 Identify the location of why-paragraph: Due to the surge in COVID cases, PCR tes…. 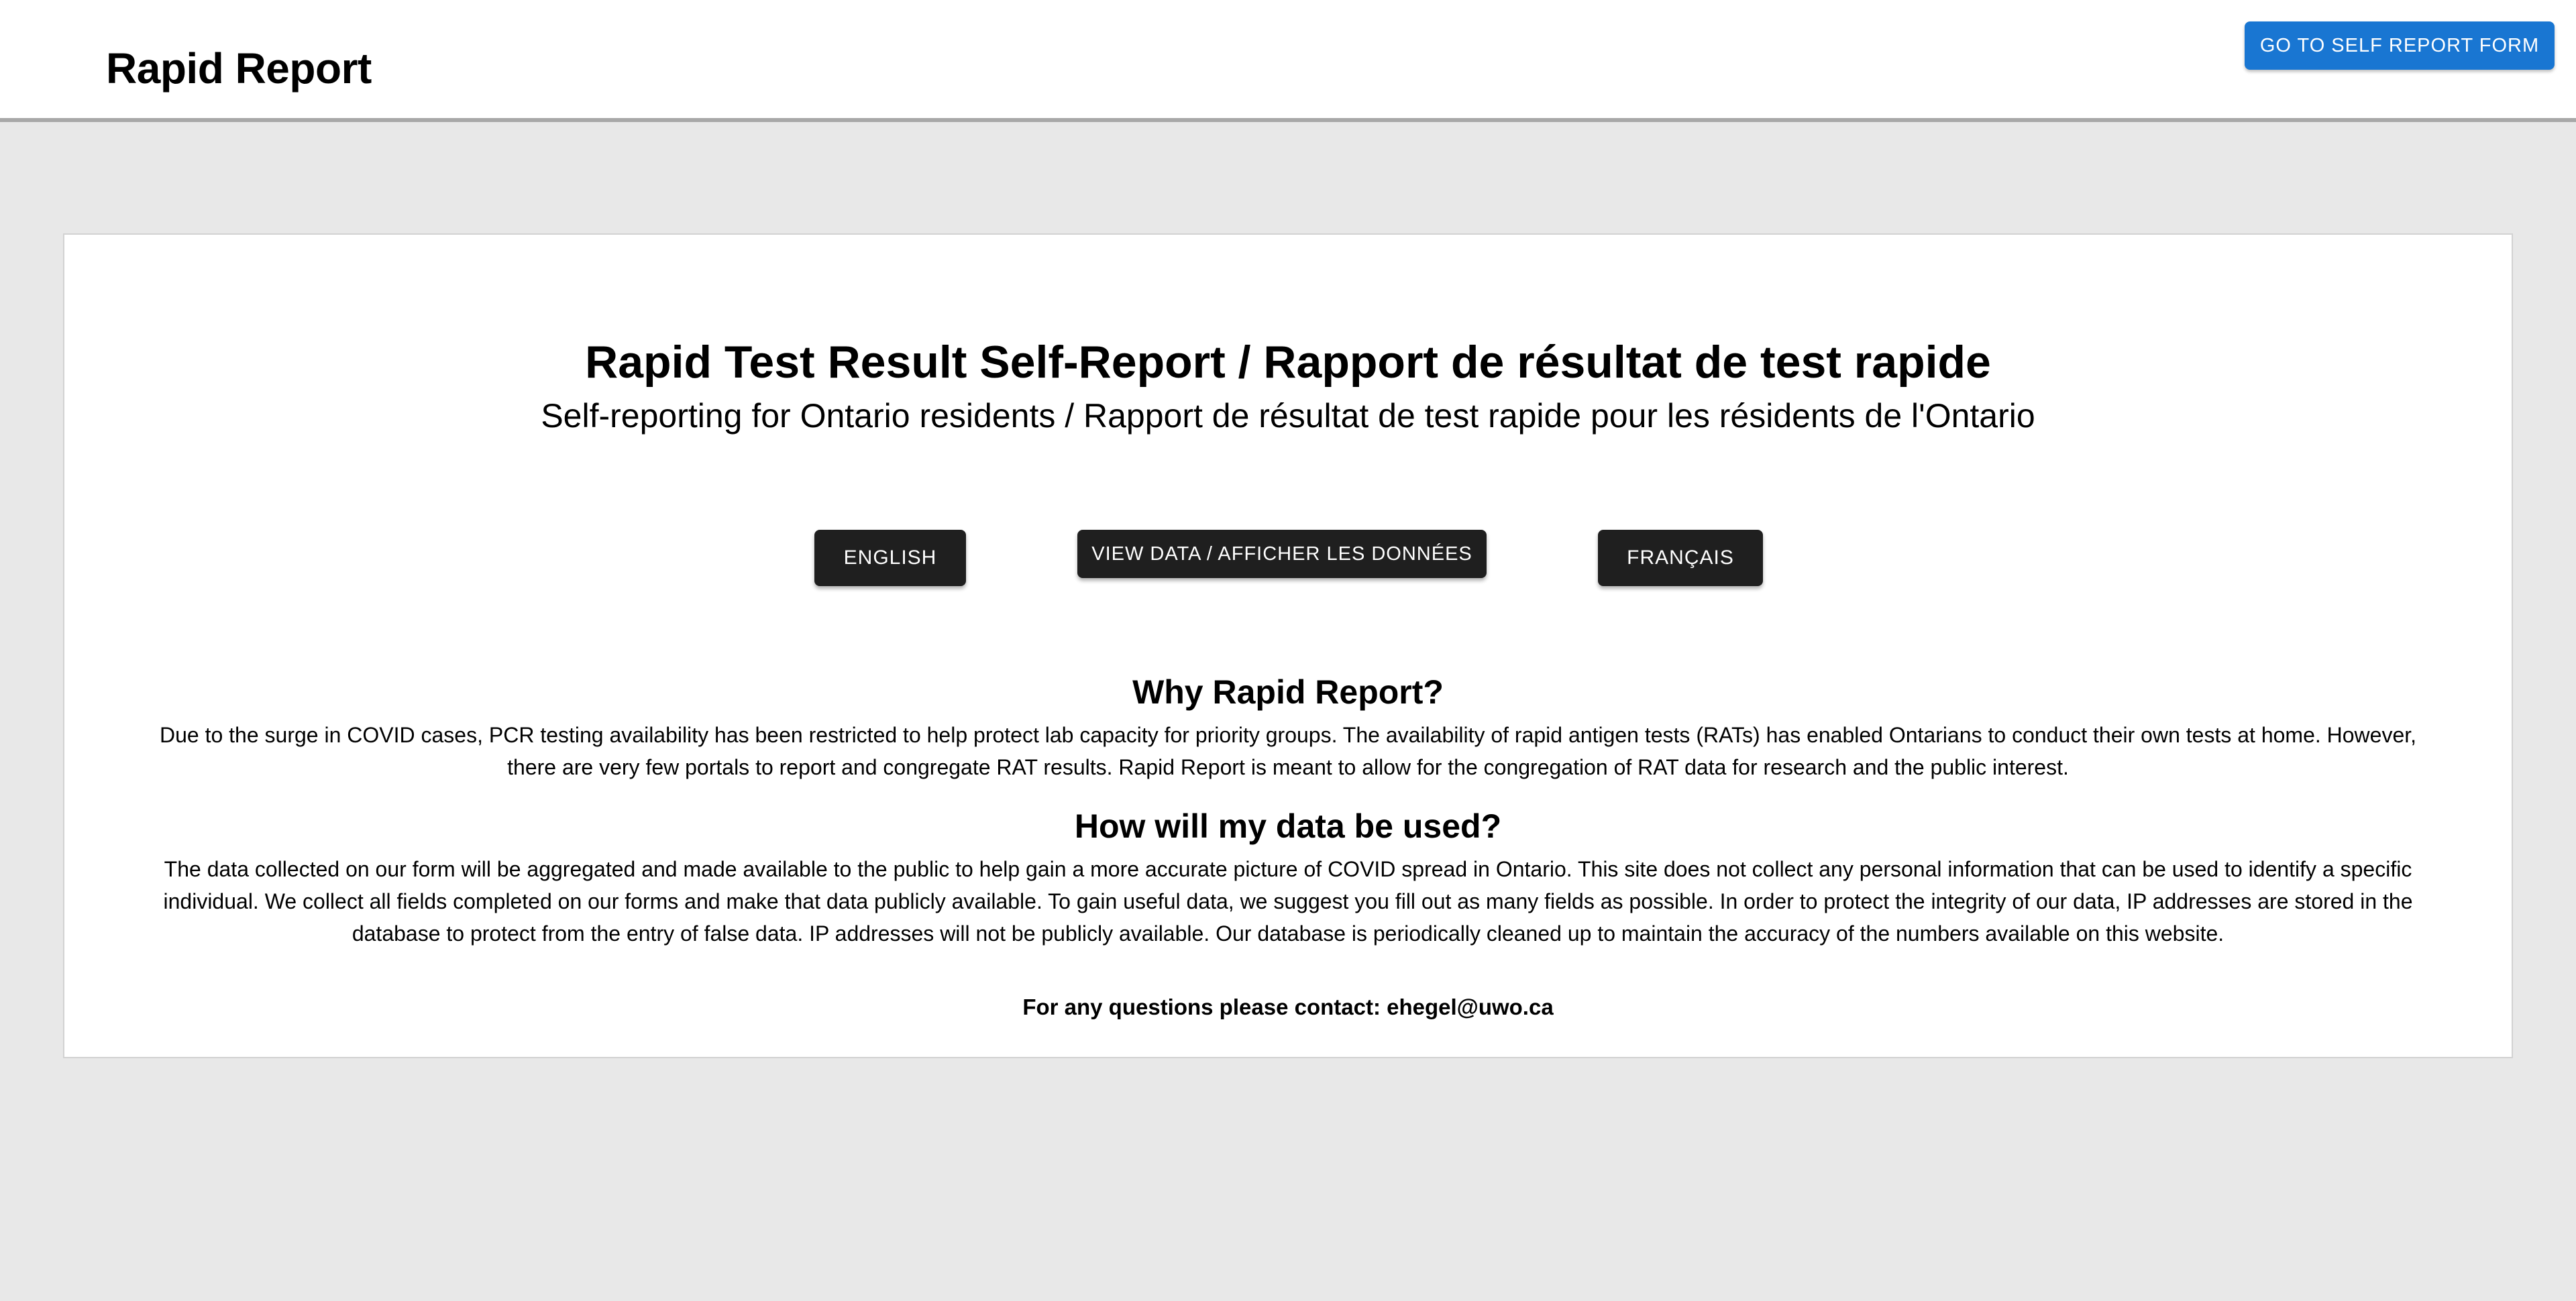
(1288, 751).